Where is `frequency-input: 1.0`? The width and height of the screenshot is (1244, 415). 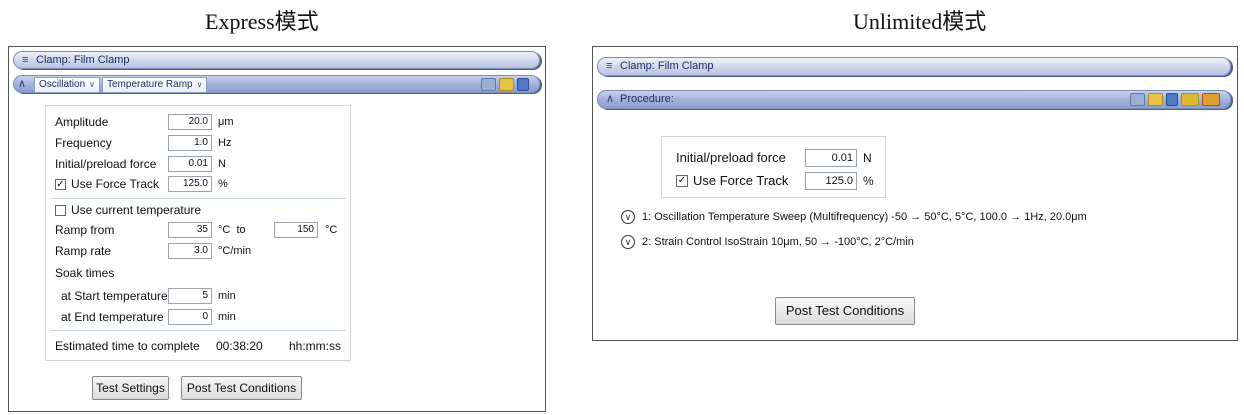 frequency-input: 1.0 is located at coordinates (190, 143).